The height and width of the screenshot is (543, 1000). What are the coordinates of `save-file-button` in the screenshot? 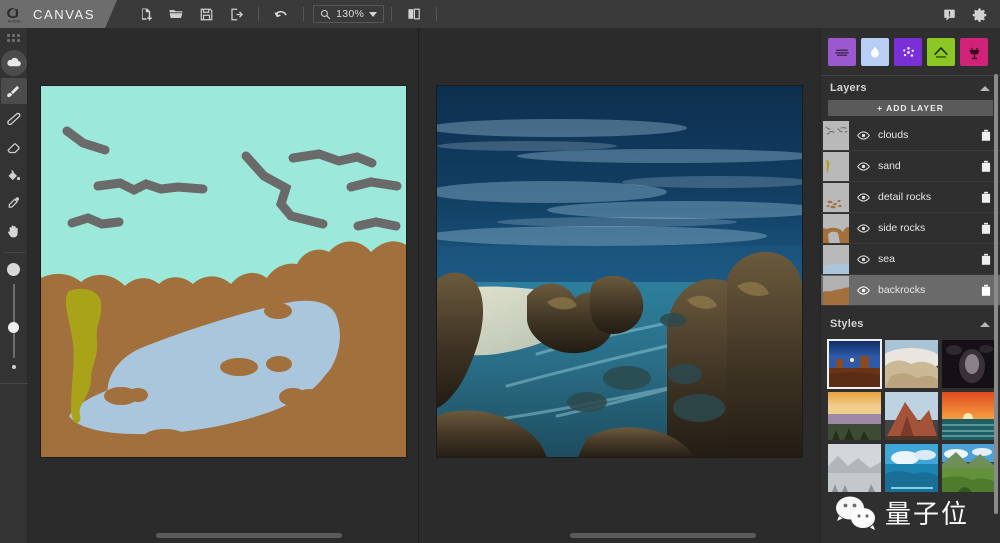 It's located at (206, 14).